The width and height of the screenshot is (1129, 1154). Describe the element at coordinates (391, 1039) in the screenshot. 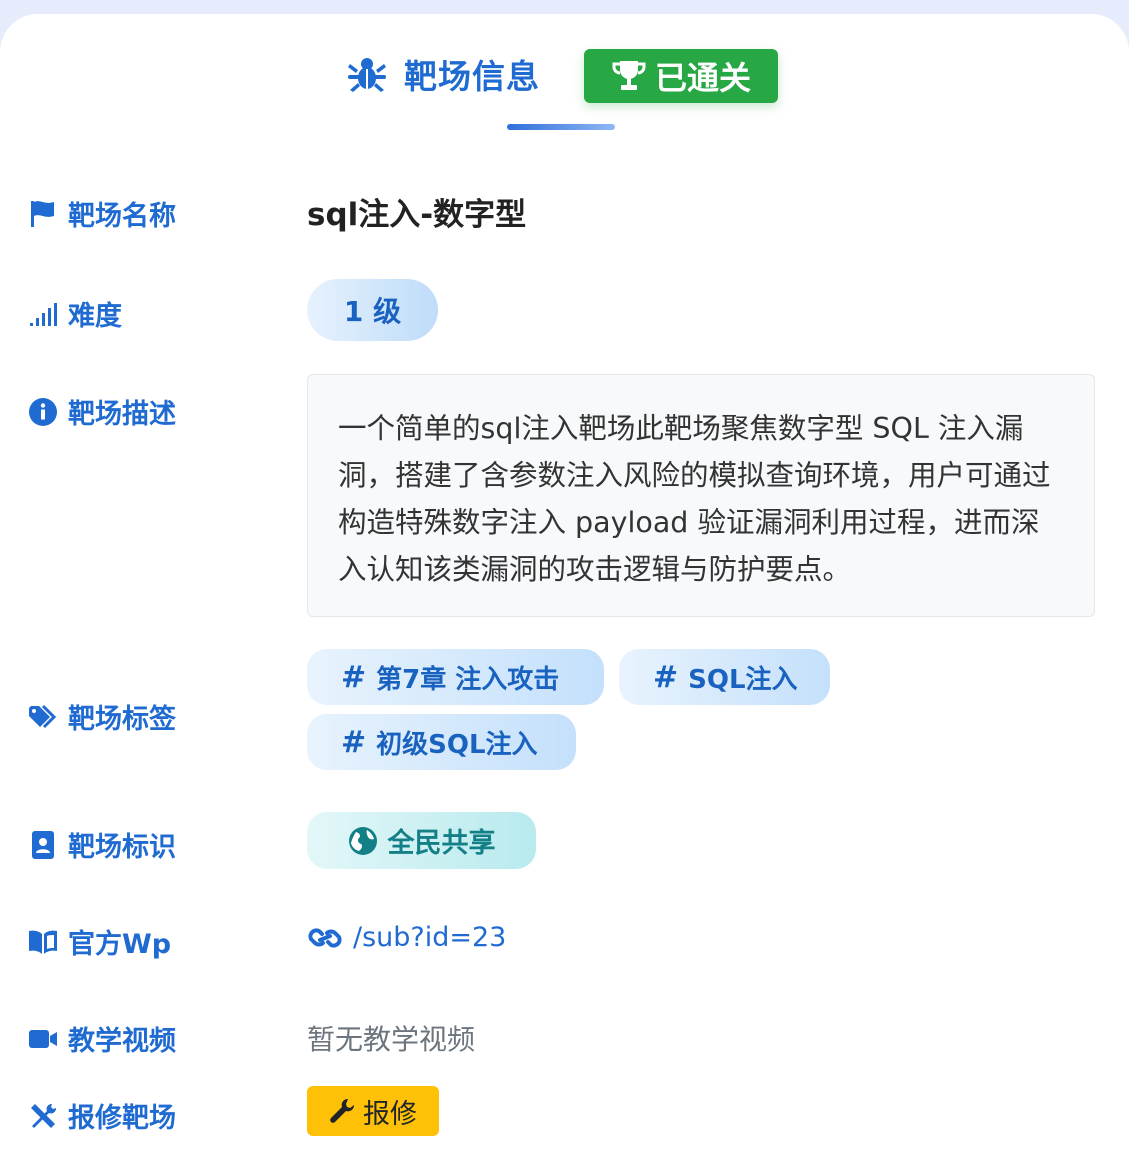

I see `no-video-text: 暂无教学视频` at that location.